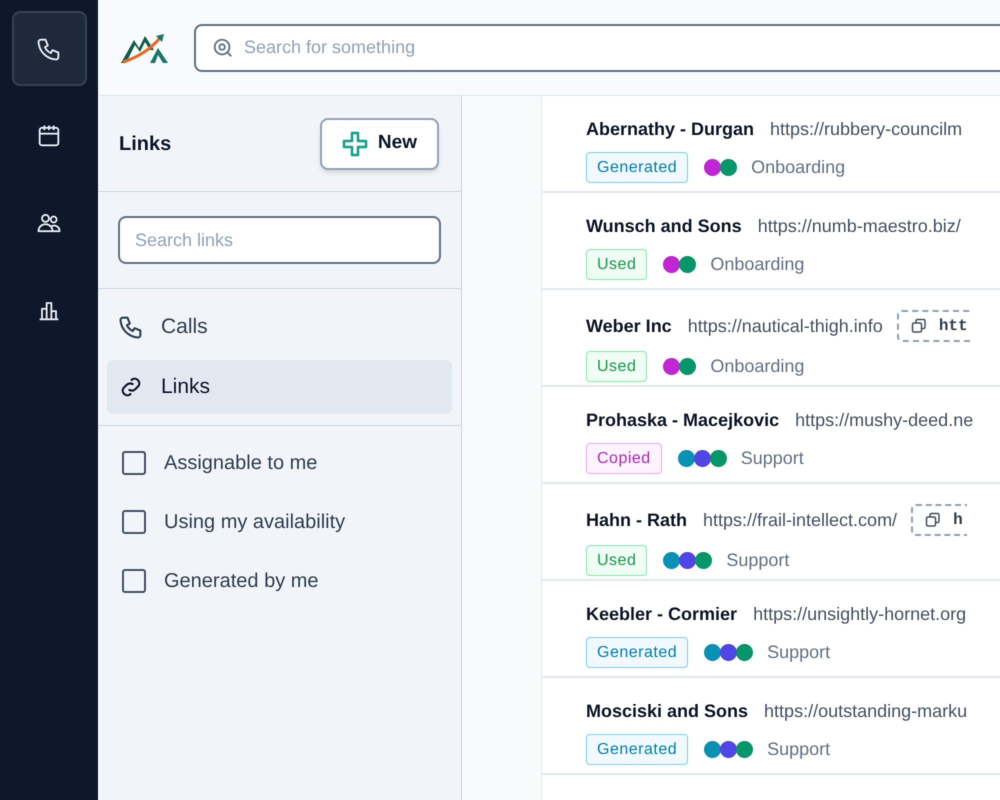 The height and width of the screenshot is (800, 1000). What do you see at coordinates (629, 326) in the screenshot?
I see `link-name: Weber Inc` at bounding box center [629, 326].